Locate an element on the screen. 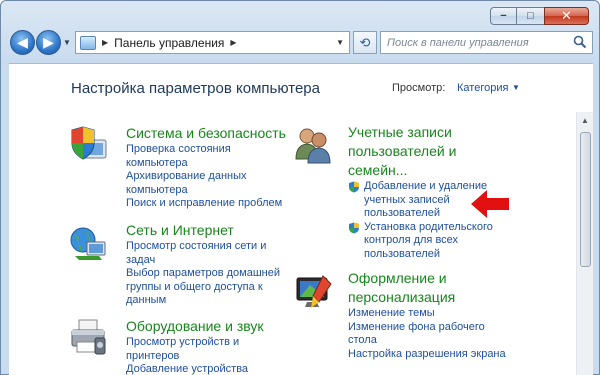 The width and height of the screenshot is (600, 375). category-title-system: Система и безопасность is located at coordinates (211, 133).